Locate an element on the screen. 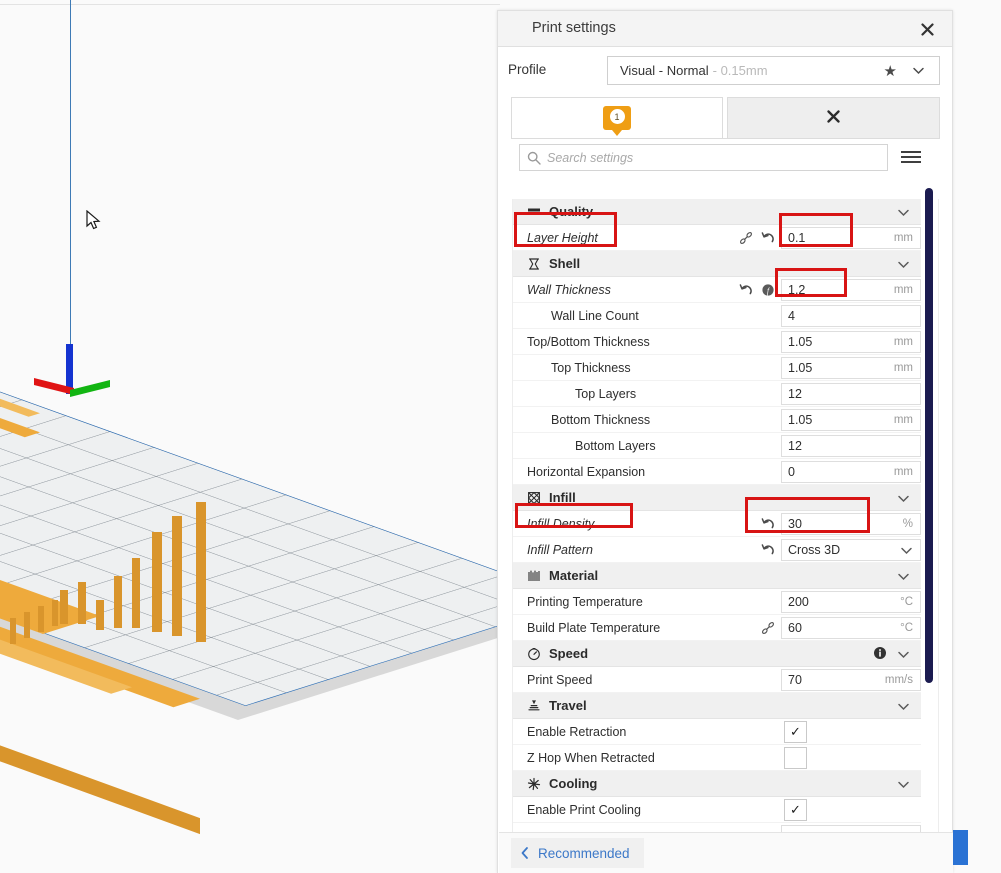 The image size is (1001, 873). value-unit: mm is located at coordinates (903, 342).